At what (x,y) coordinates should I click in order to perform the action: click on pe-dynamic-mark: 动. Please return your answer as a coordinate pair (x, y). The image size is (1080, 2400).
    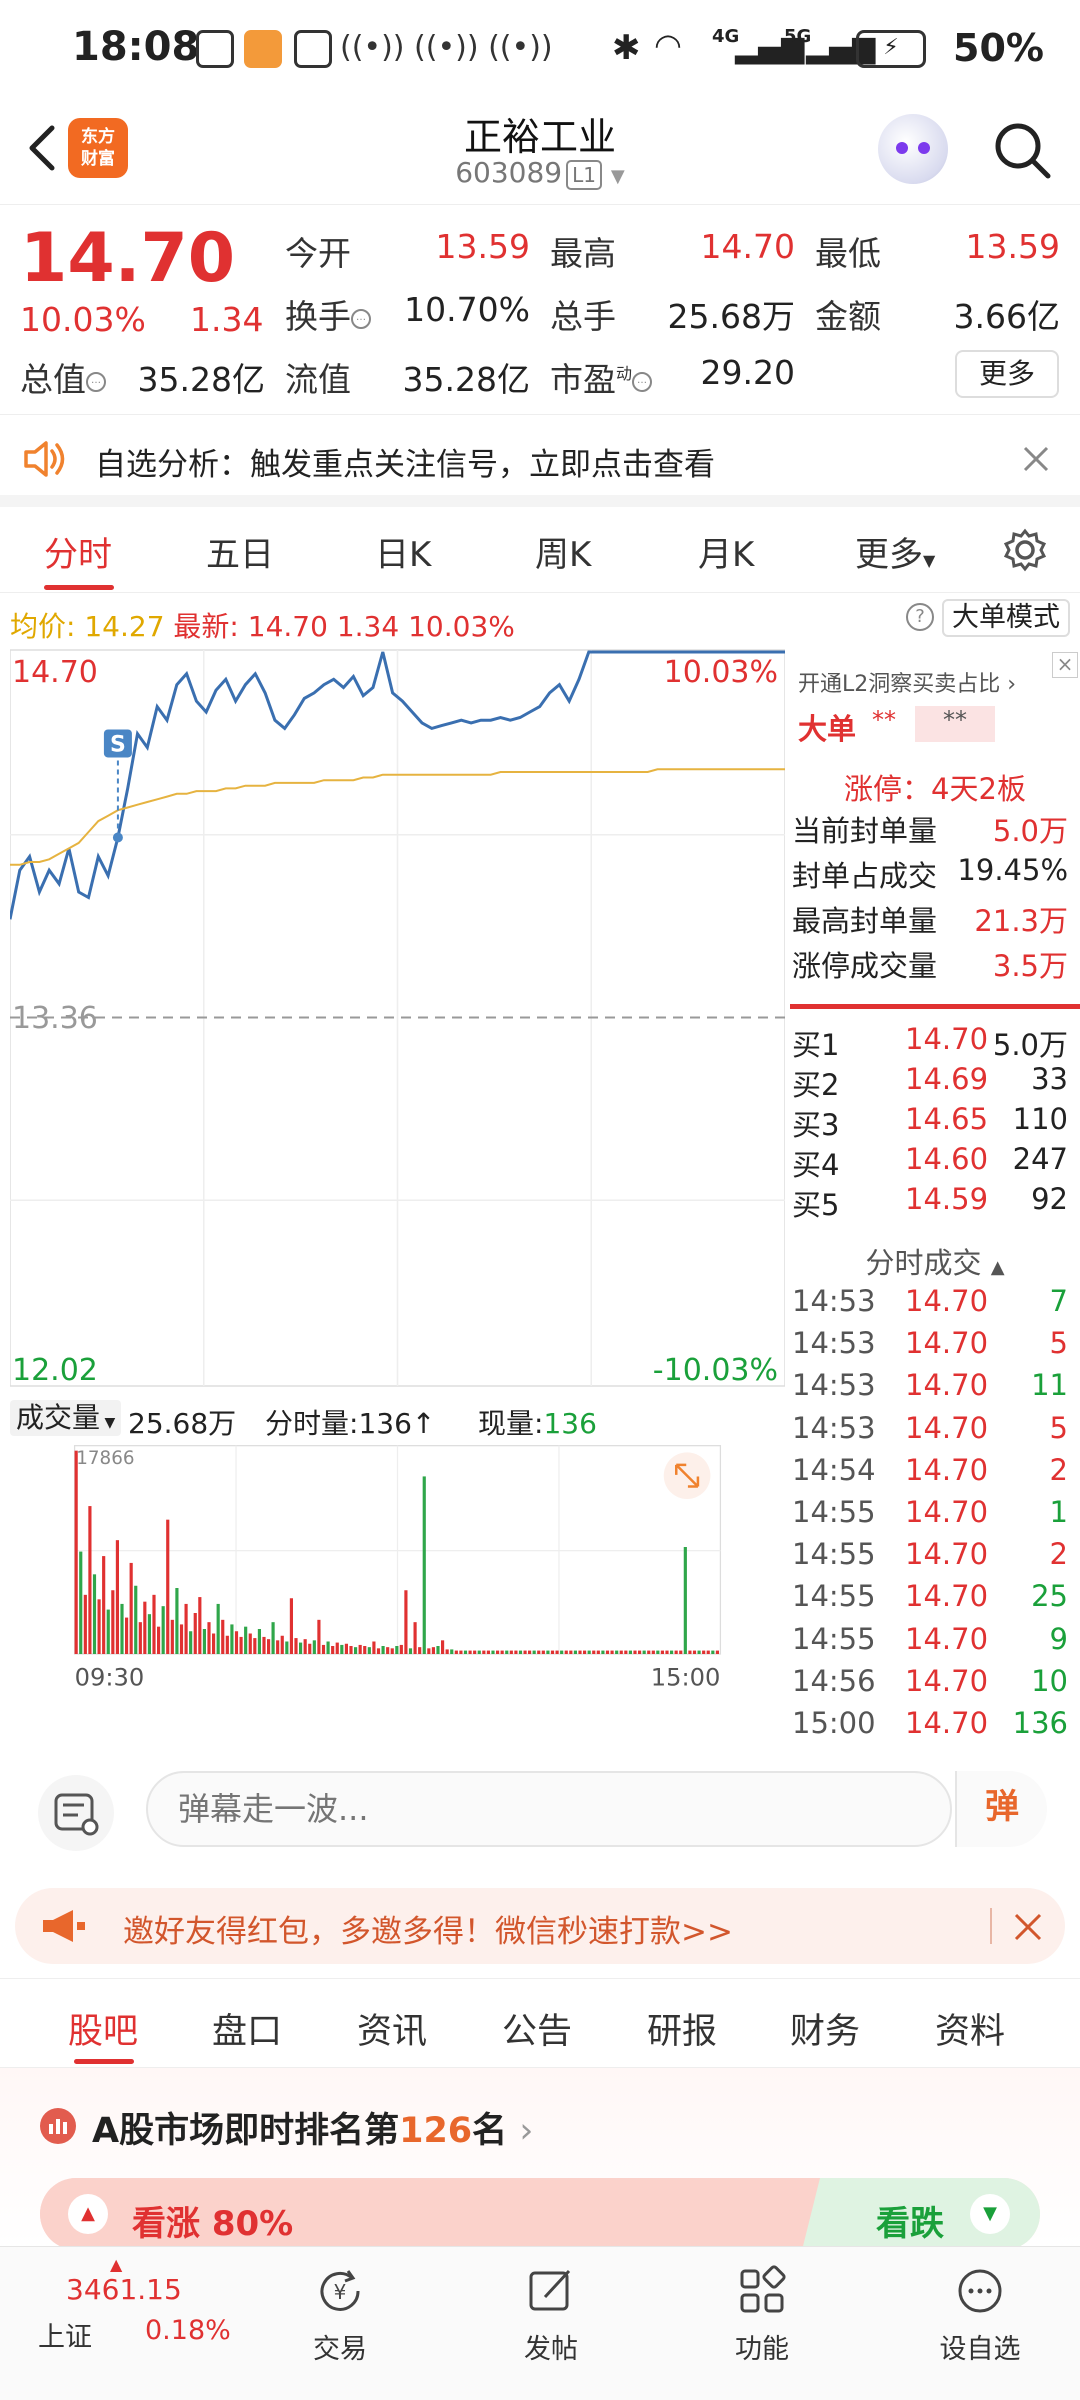
    Looking at the image, I should click on (624, 373).